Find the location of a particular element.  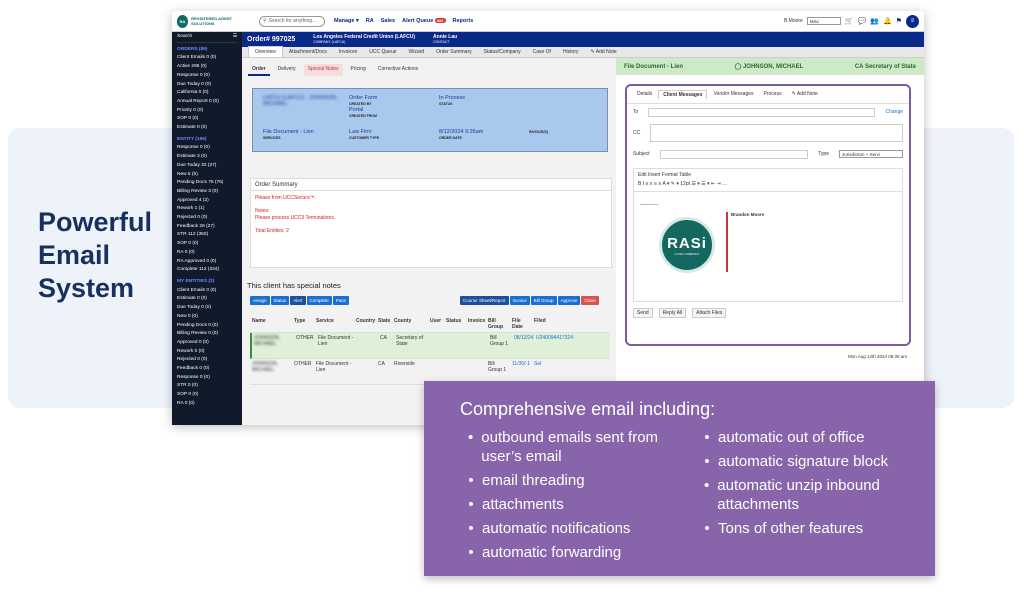

column-header: File Date is located at coordinates (521, 324).